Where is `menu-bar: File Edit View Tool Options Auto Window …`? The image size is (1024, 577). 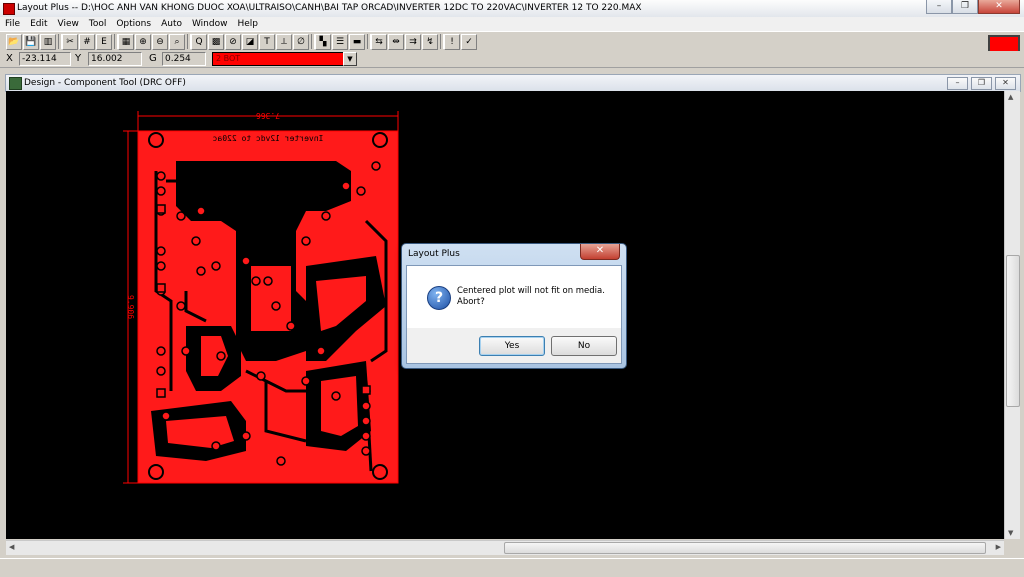 menu-bar: File Edit View Tool Options Auto Window … is located at coordinates (512, 24).